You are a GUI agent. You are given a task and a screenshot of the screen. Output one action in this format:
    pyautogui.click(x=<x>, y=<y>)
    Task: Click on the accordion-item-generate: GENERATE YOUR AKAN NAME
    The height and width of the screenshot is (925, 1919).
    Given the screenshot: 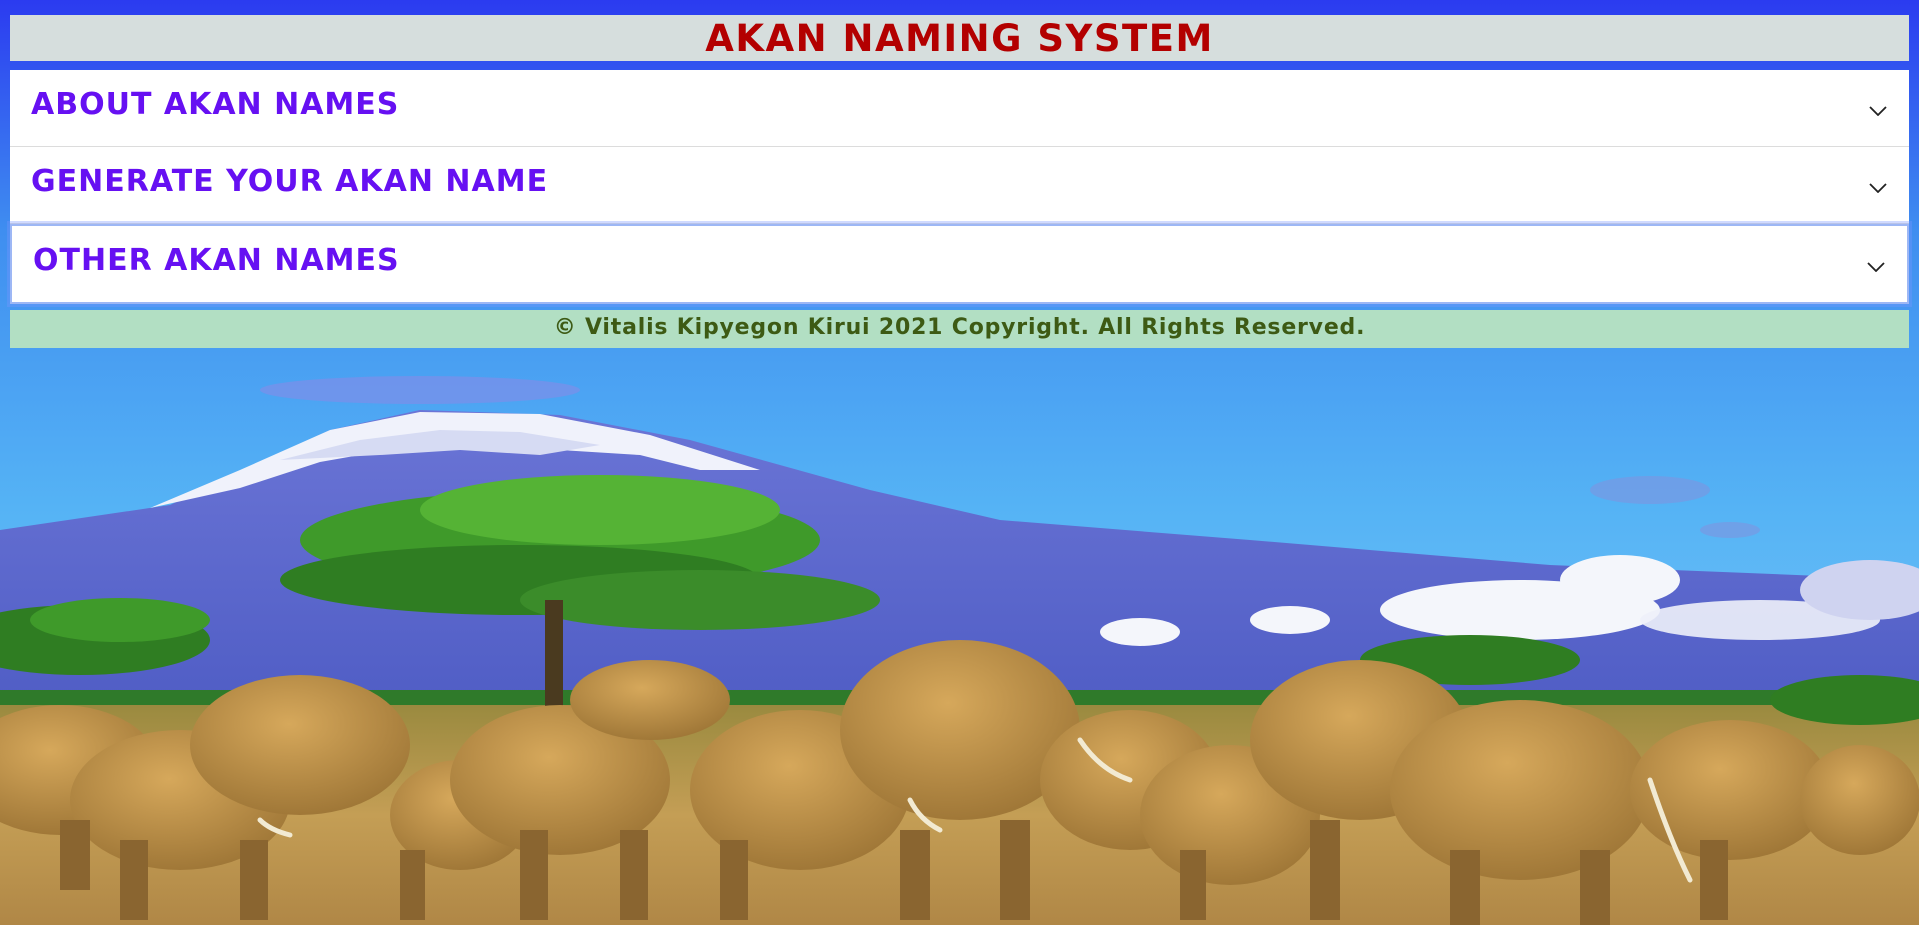 What is the action you would take?
    pyautogui.click(x=959, y=185)
    